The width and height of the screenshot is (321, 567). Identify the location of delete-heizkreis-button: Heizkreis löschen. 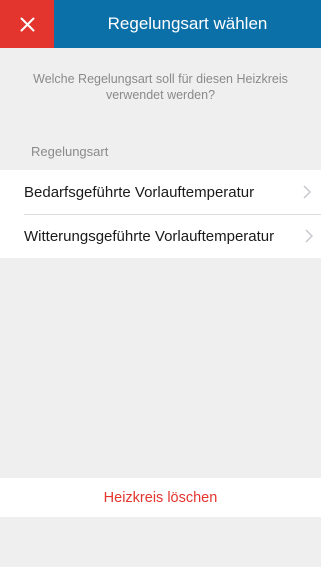
(160, 497).